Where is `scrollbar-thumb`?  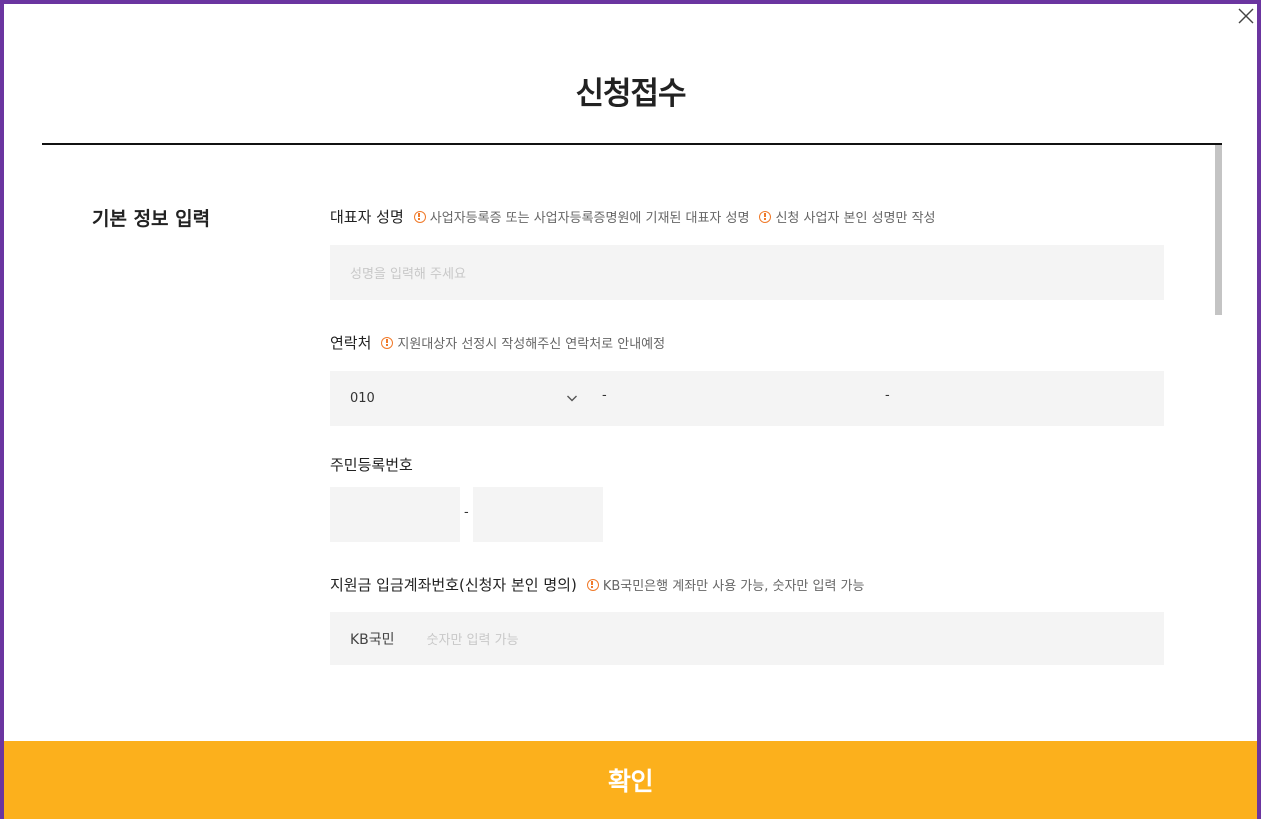 scrollbar-thumb is located at coordinates (1218, 230).